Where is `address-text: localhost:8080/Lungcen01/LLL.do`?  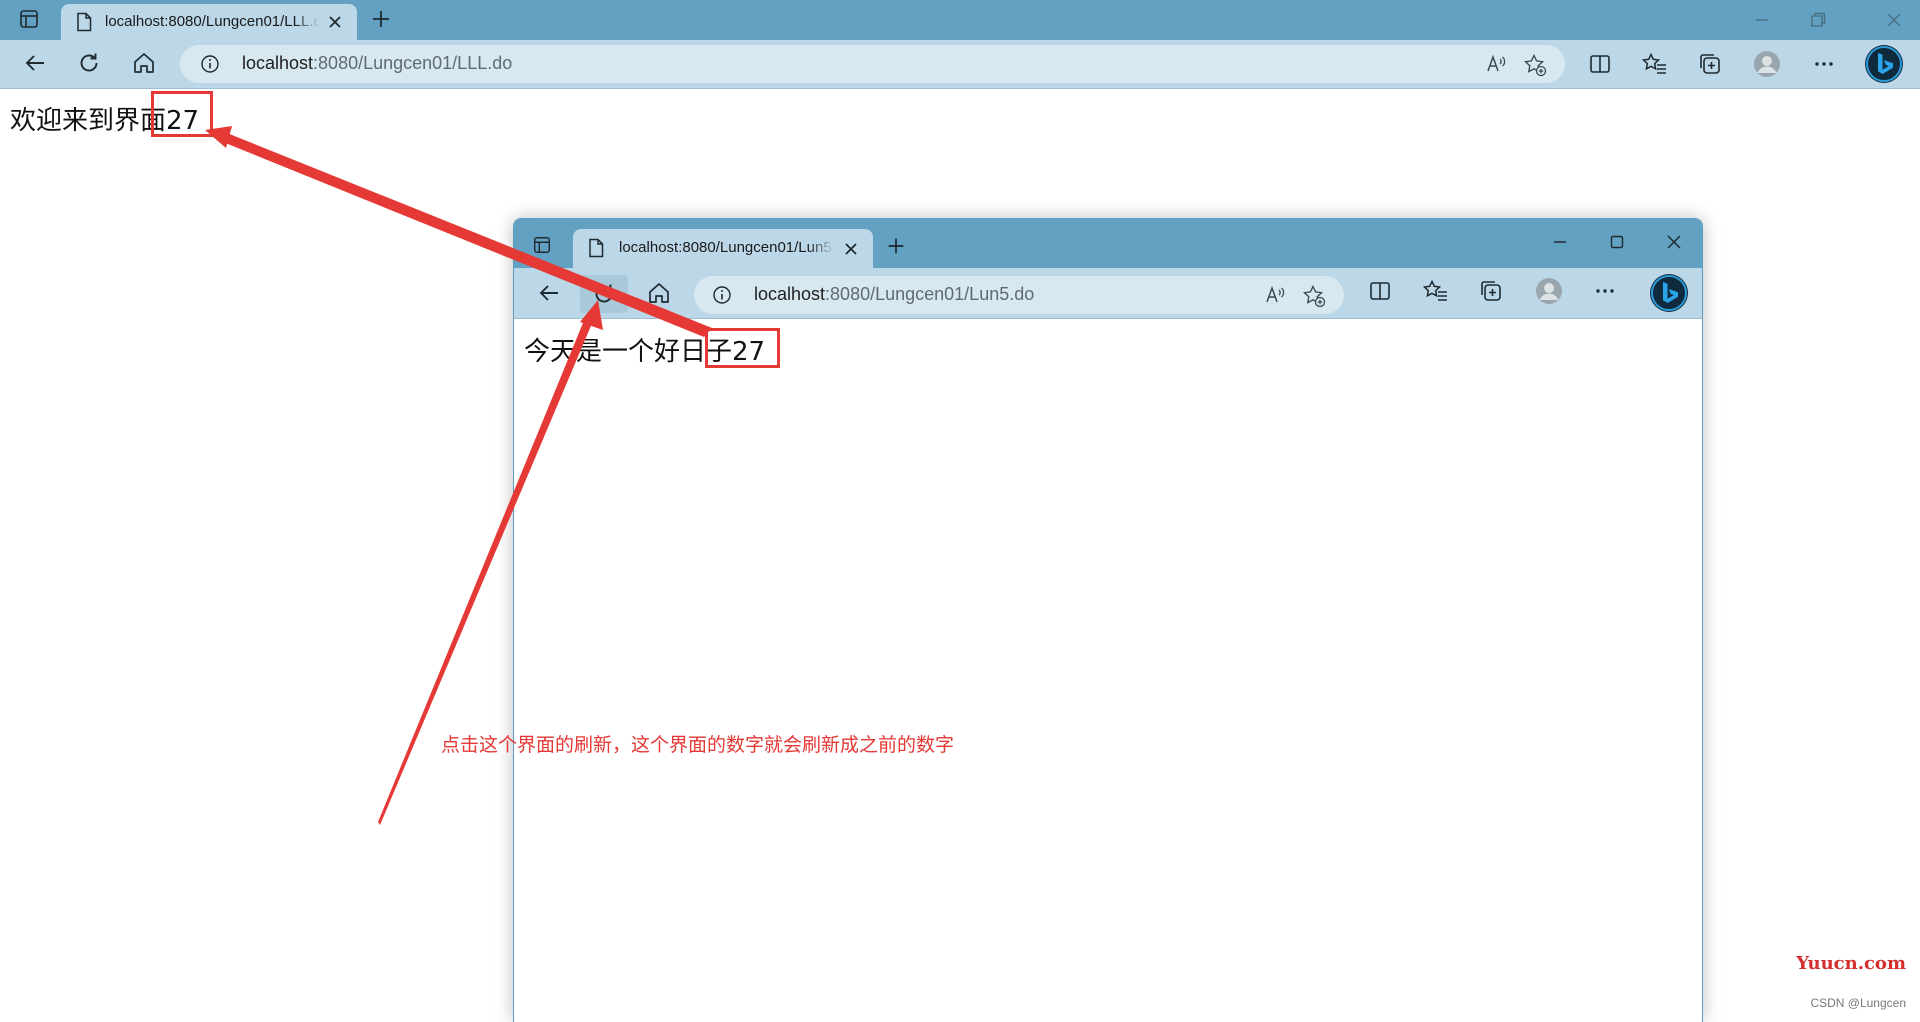 address-text: localhost:8080/Lungcen01/LLL.do is located at coordinates (377, 63).